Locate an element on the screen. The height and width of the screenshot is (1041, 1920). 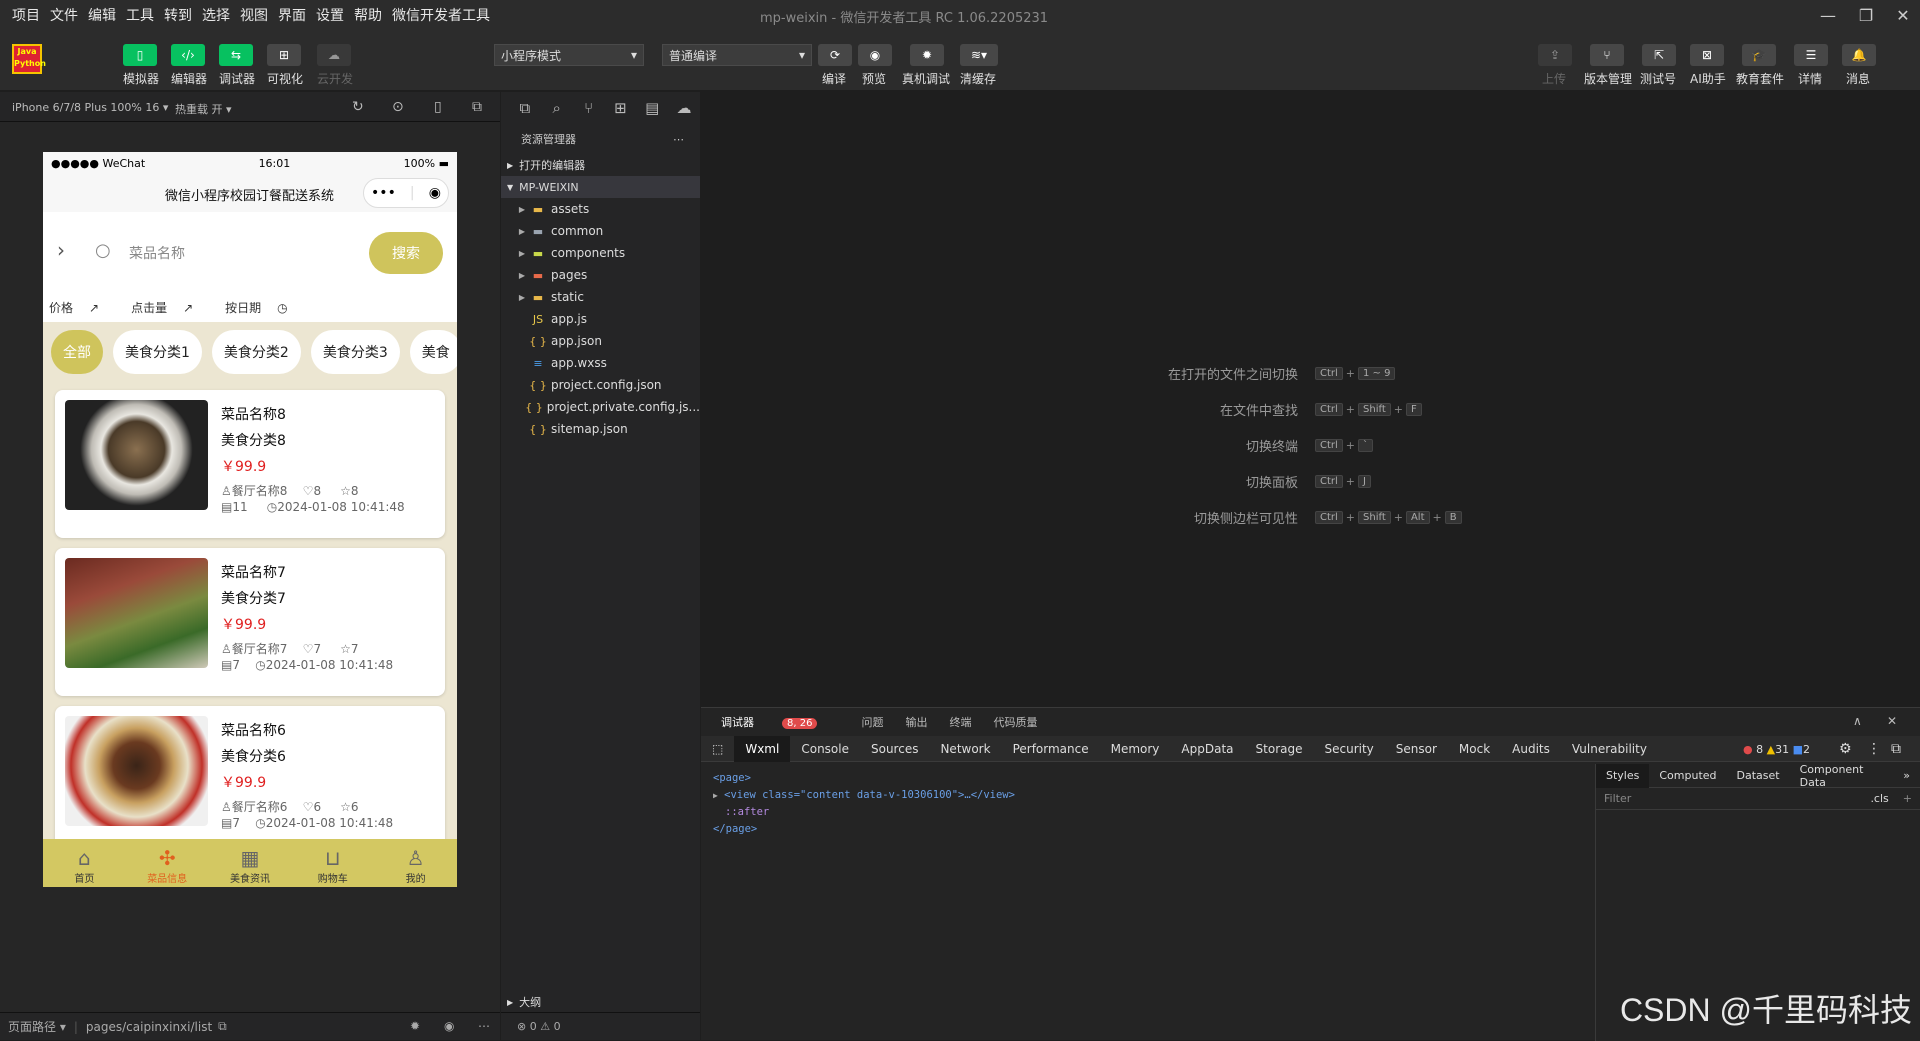
category-chip: 美食分类1 is located at coordinates (157, 352).